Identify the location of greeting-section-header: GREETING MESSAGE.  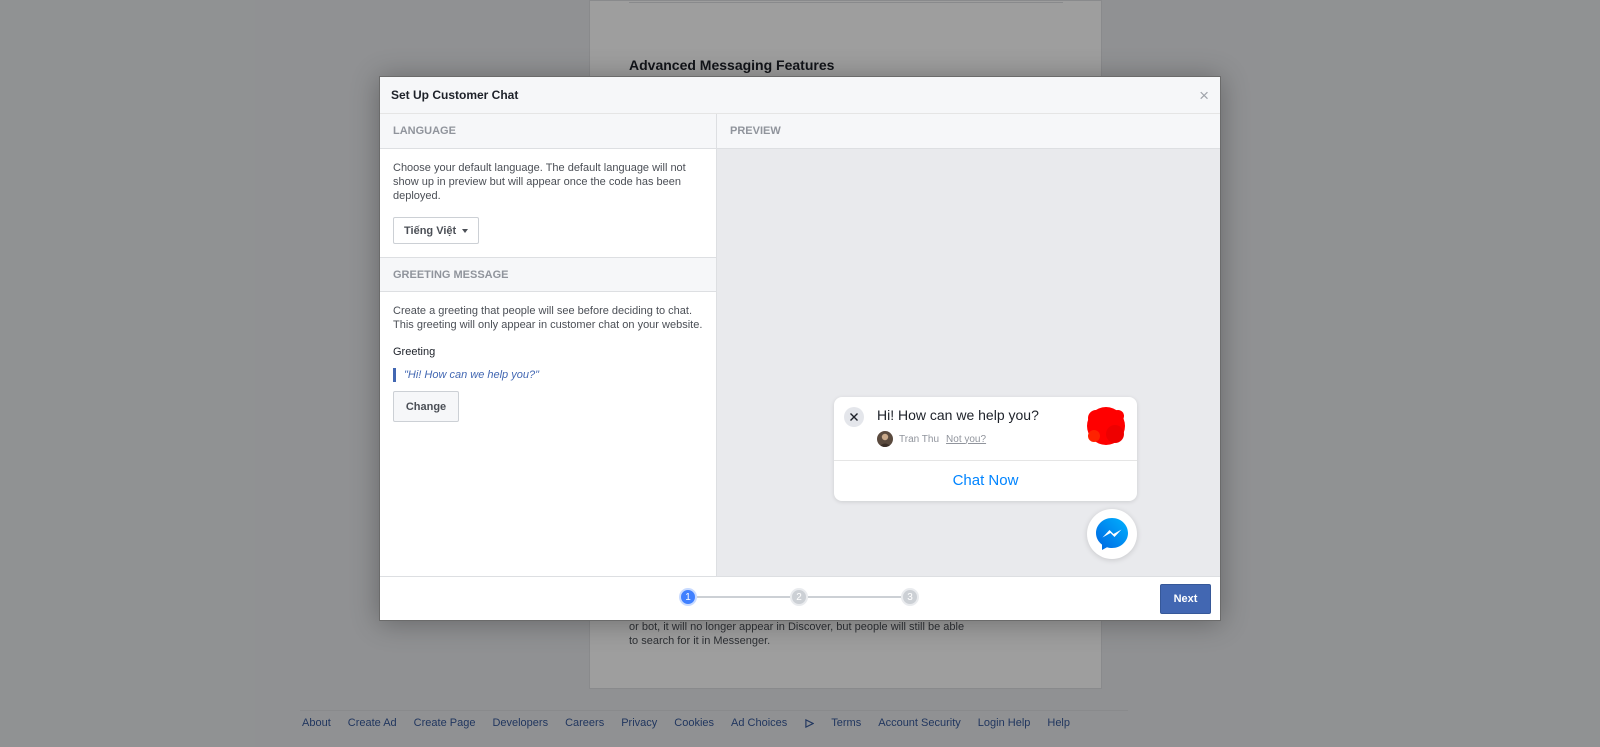
(548, 274).